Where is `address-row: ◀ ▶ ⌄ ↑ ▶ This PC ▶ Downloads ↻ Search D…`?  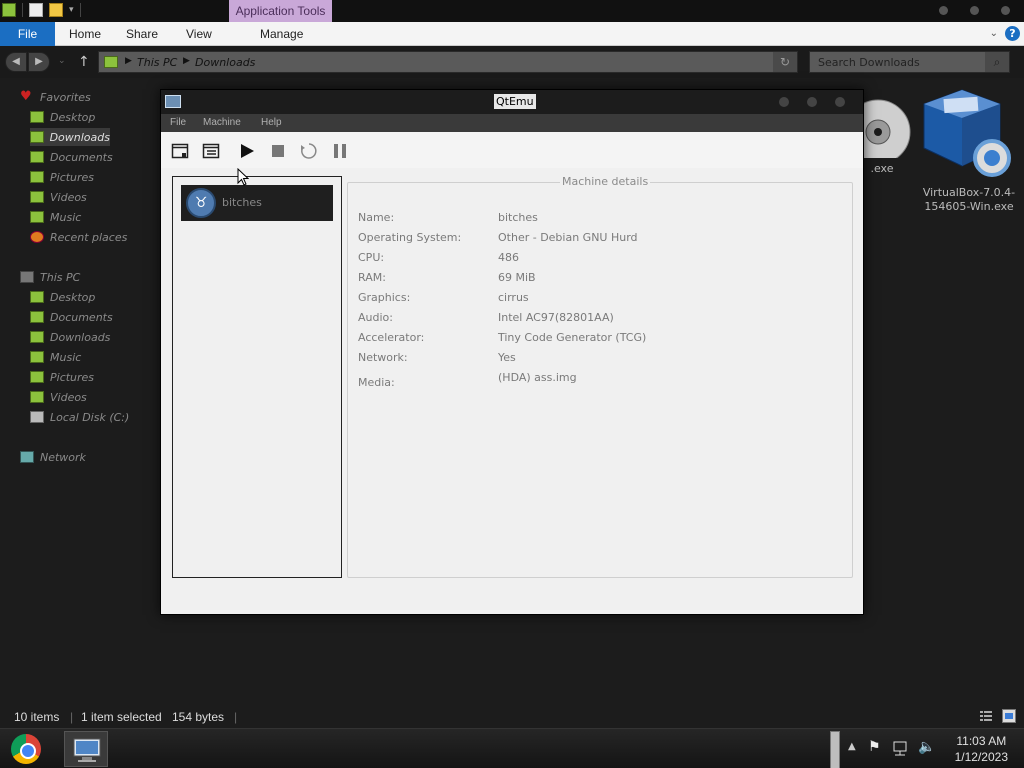
address-row: ◀ ▶ ⌄ ↑ ▶ This PC ▶ Downloads ↻ Search D… is located at coordinates (512, 62).